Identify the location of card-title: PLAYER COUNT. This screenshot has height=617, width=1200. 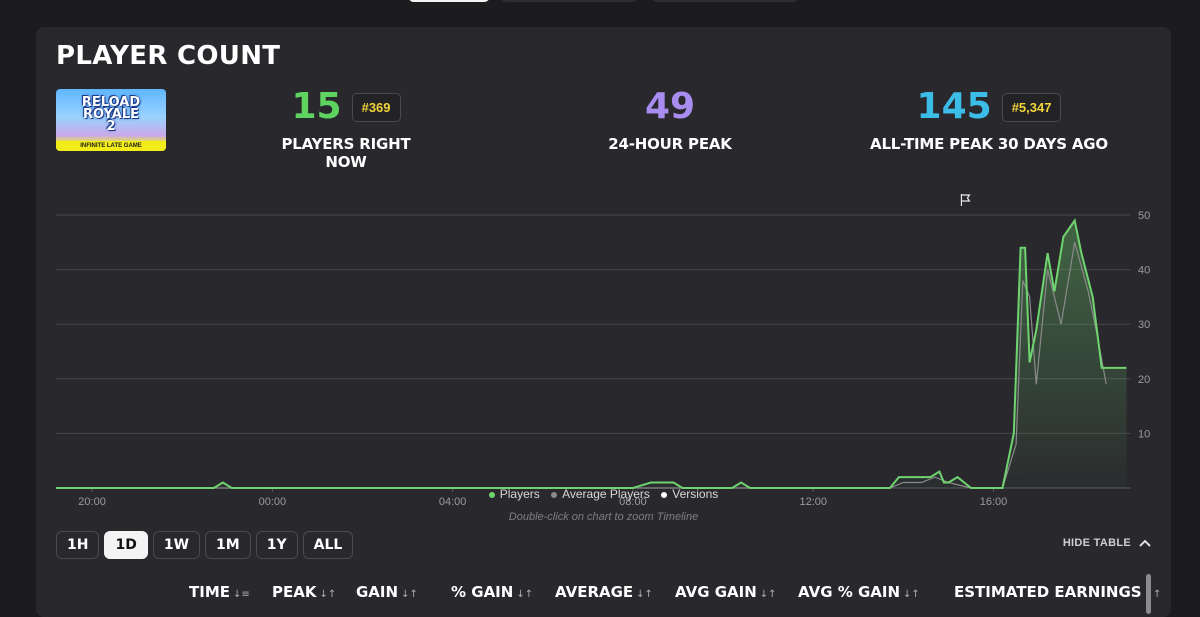
(168, 56).